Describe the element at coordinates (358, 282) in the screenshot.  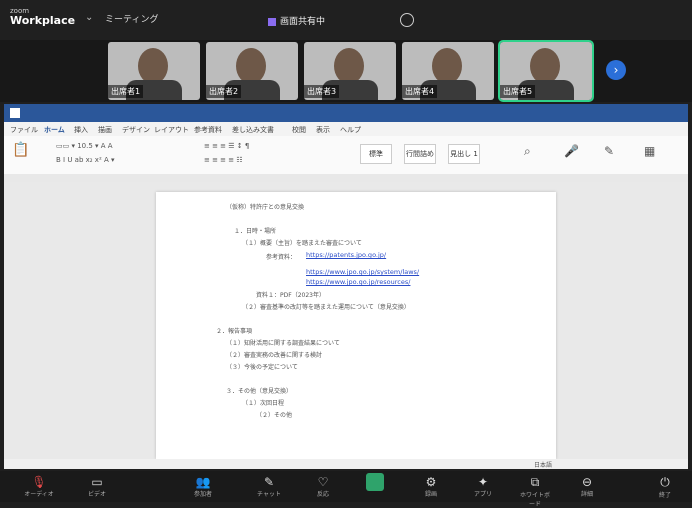
I see `doc-link: https://www.jpo.go.jp/resources/` at that location.